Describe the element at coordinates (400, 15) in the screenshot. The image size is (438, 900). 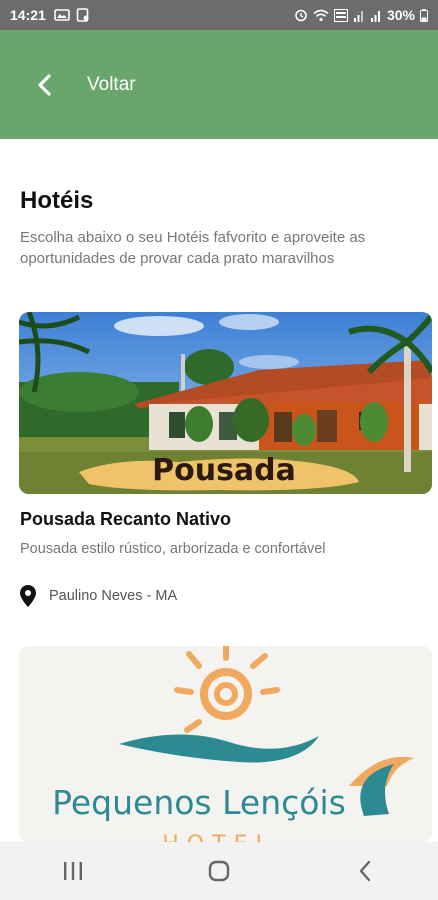
I see `battery-percent: 30%` at that location.